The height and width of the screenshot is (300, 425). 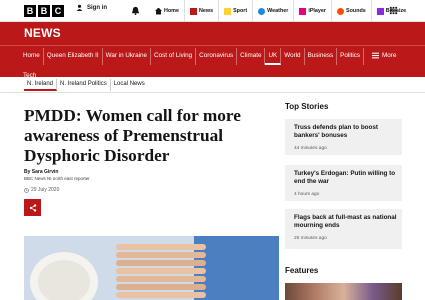 I want to click on news-icon, so click(x=193, y=11).